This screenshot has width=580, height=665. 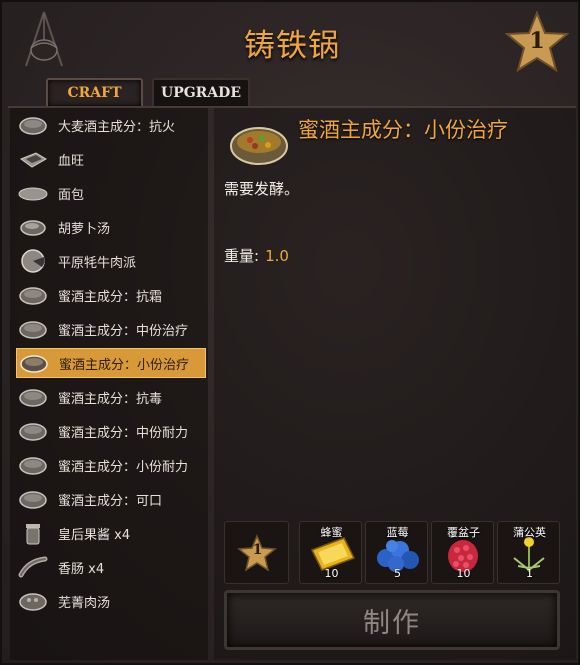 What do you see at coordinates (71, 161) in the screenshot?
I see `recipe-label: 血旺` at bounding box center [71, 161].